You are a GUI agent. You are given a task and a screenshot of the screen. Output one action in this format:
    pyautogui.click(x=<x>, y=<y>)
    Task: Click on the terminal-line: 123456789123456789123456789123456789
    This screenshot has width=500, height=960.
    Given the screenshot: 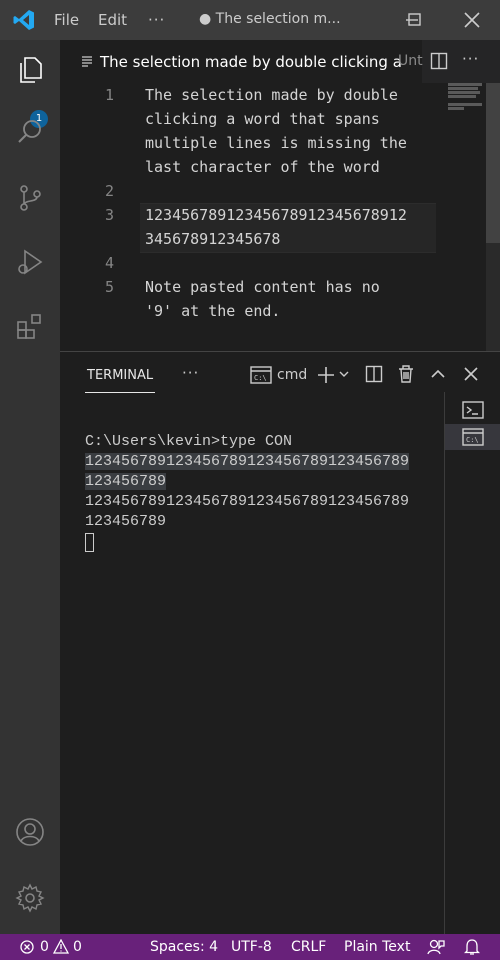 What is the action you would take?
    pyautogui.click(x=247, y=501)
    